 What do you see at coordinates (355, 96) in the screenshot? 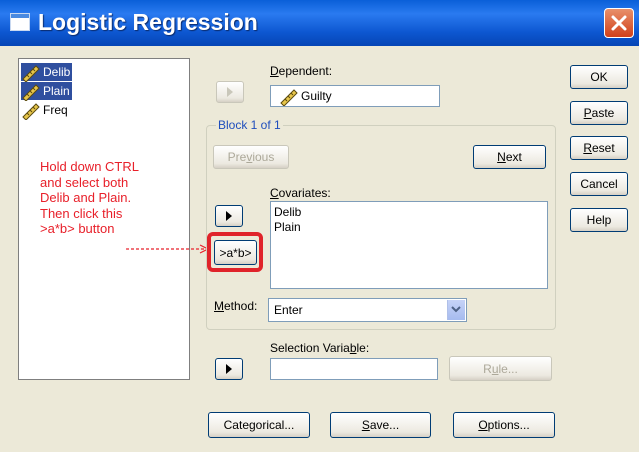
I see `dependent-field: Guilty` at bounding box center [355, 96].